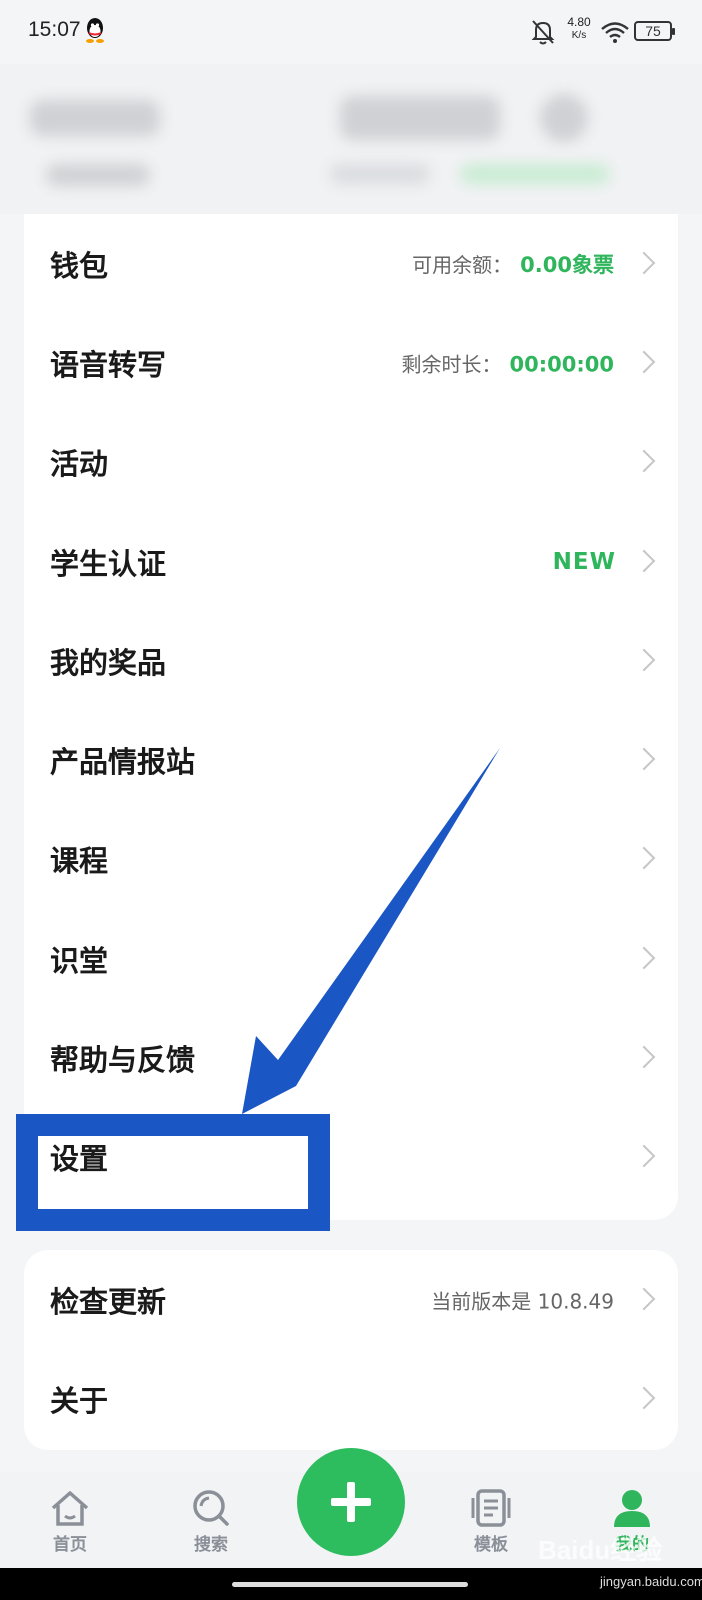 The height and width of the screenshot is (1600, 702). I want to click on profile-badge-blurred, so click(420, 118).